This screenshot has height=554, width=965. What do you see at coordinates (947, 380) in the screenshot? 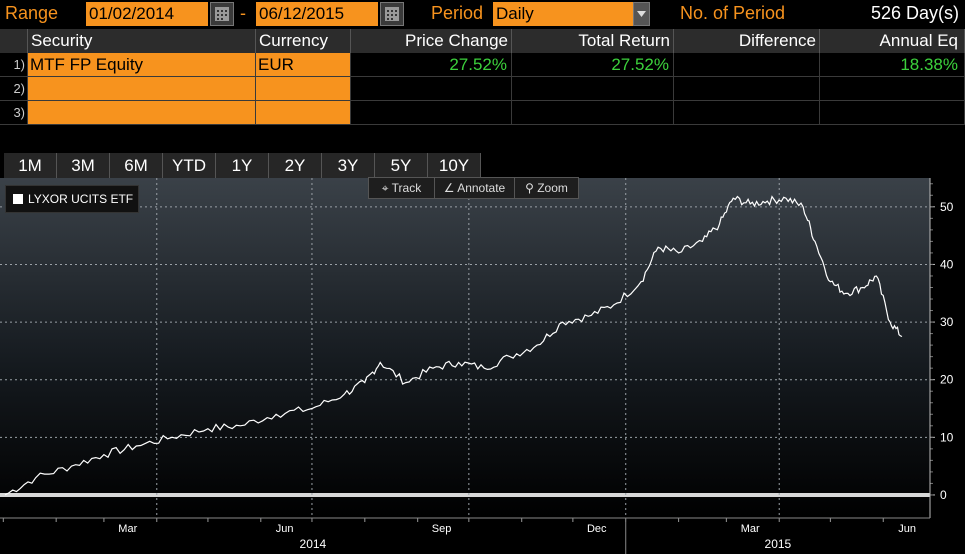
I see `y-tick-label: 20` at bounding box center [947, 380].